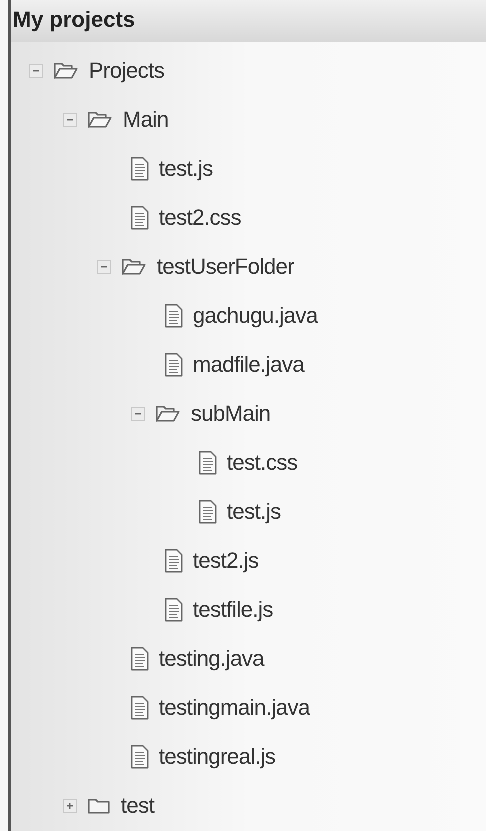  What do you see at coordinates (255, 315) in the screenshot?
I see `file-name: gachugu.java` at bounding box center [255, 315].